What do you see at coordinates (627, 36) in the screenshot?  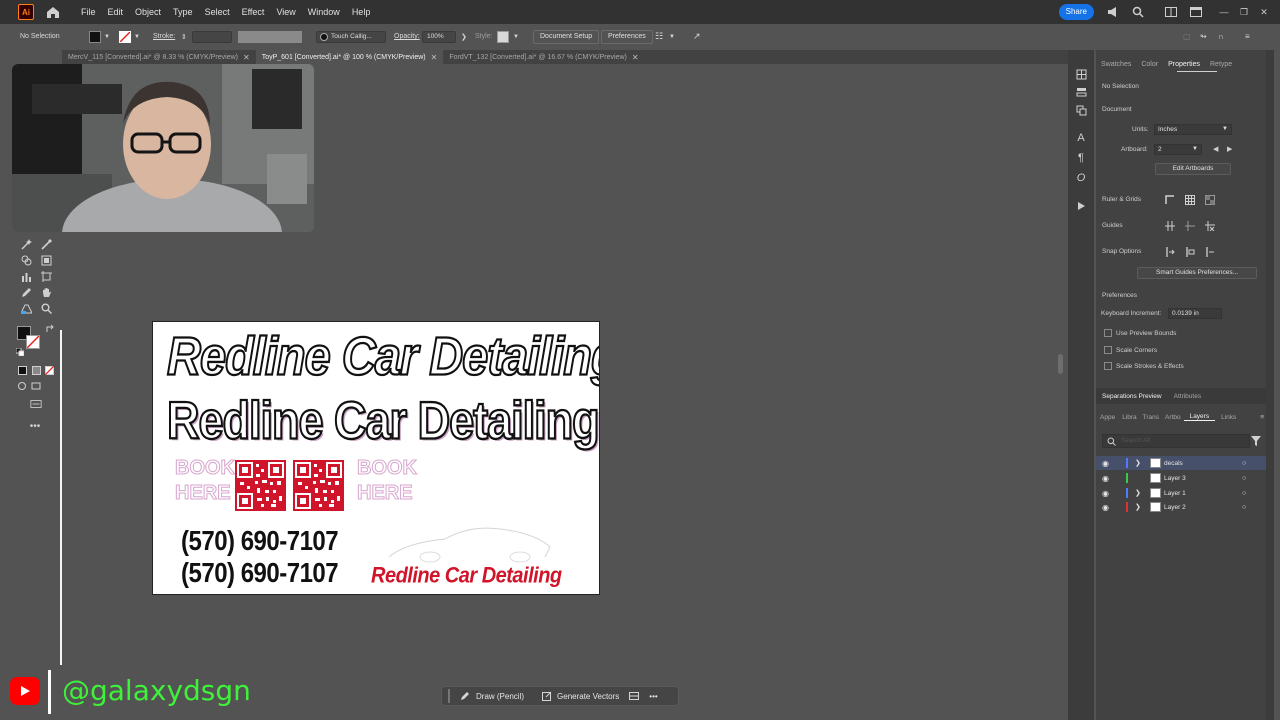 I see `preferences-button: Preferences` at bounding box center [627, 36].